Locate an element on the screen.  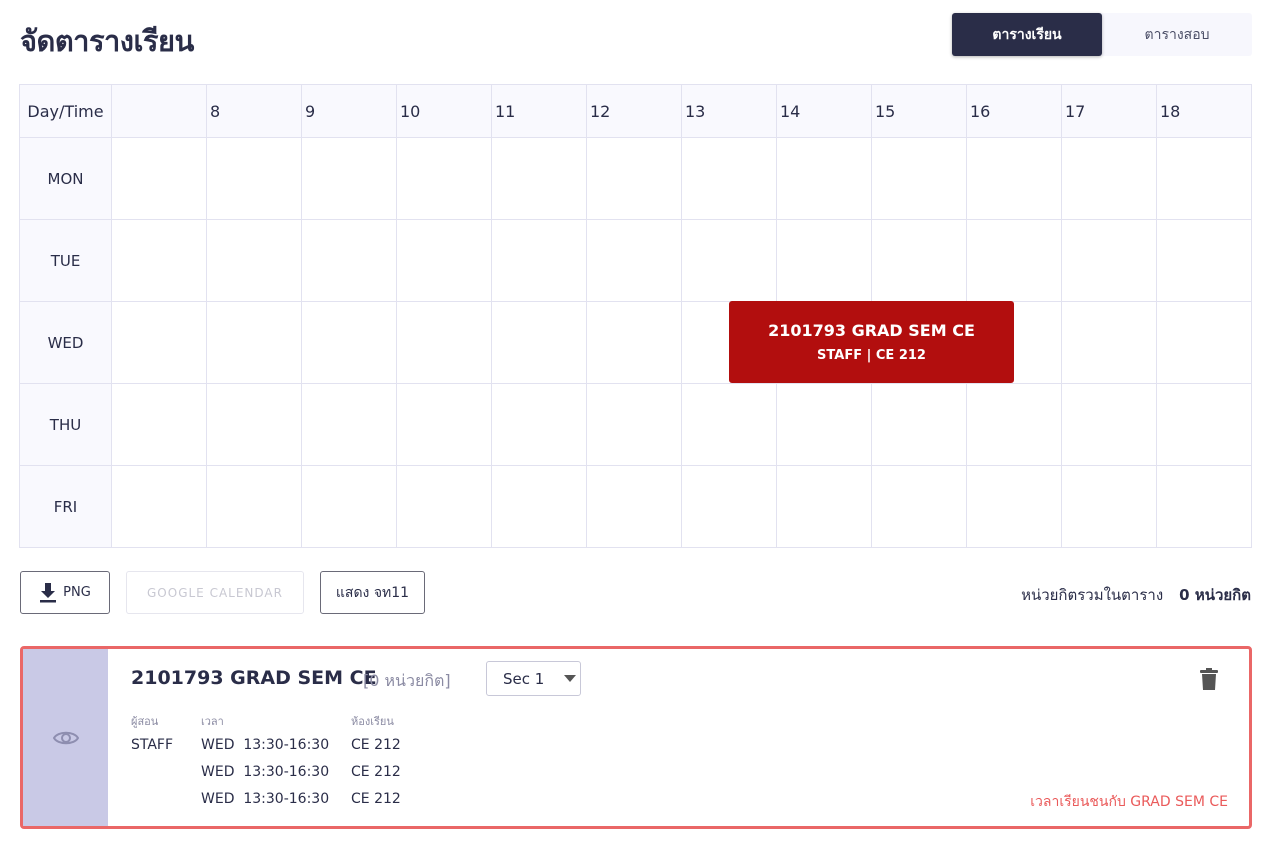
trash-icon is located at coordinates (1209, 679).